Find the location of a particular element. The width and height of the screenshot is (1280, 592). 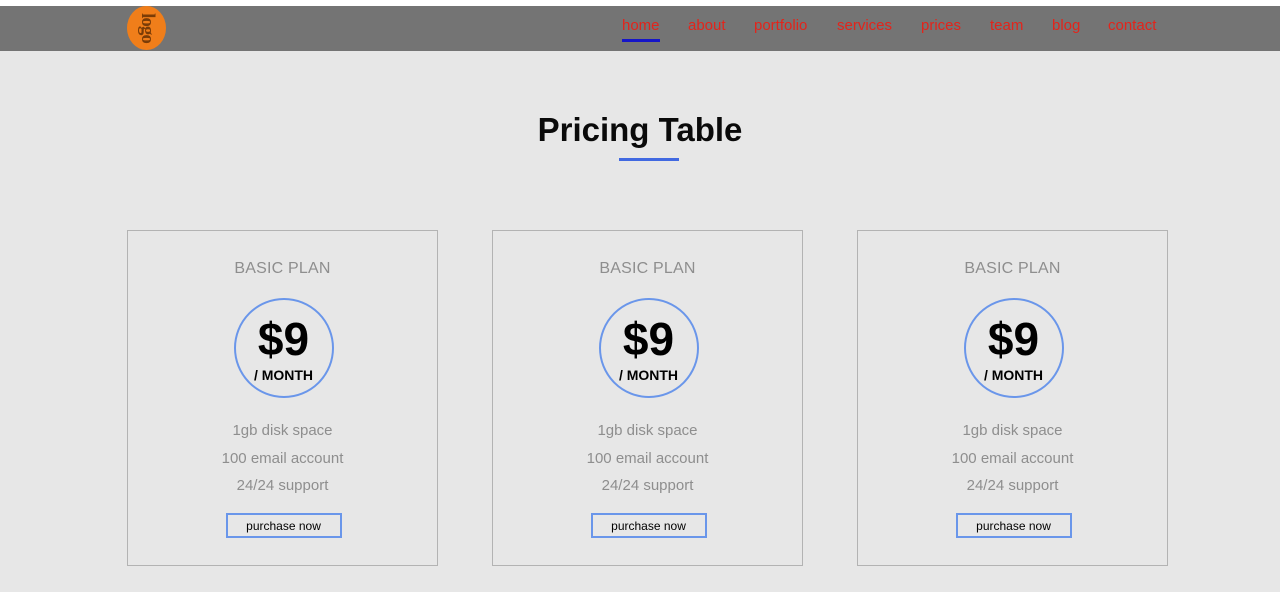

nav-about: about is located at coordinates (707, 25).